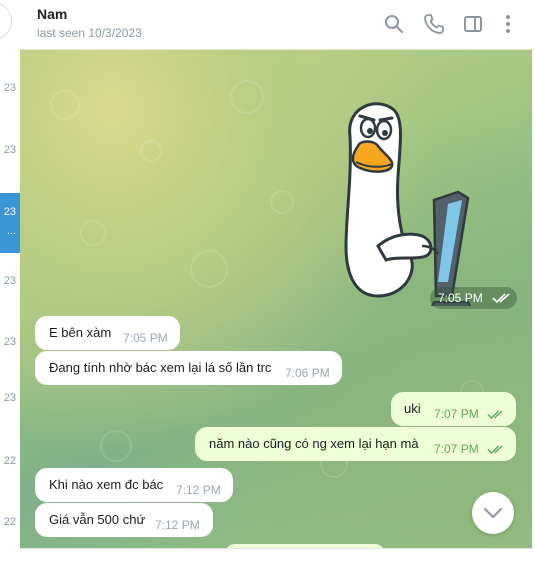 The width and height of the screenshot is (534, 565). I want to click on message-text: uki, so click(412, 408).